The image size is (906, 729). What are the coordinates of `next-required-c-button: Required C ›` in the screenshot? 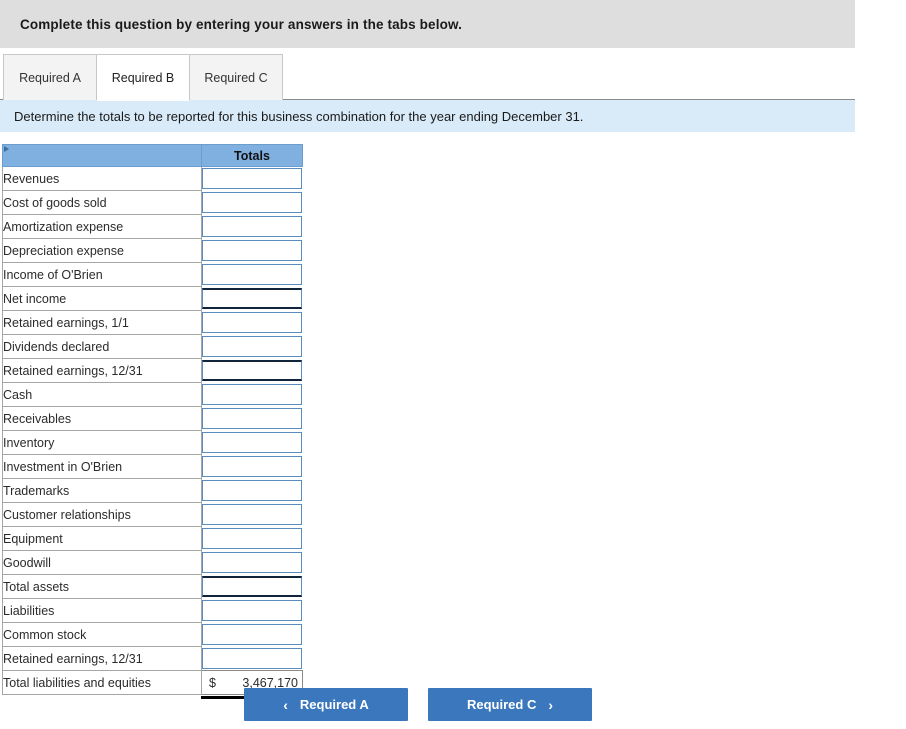 It's located at (510, 704).